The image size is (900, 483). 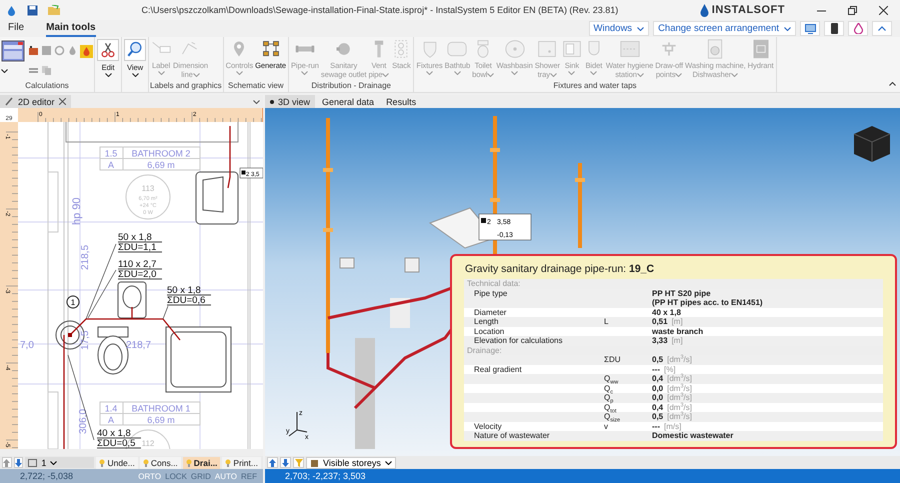 What do you see at coordinates (217, 198) in the screenshot?
I see `washbasin-drawing` at bounding box center [217, 198].